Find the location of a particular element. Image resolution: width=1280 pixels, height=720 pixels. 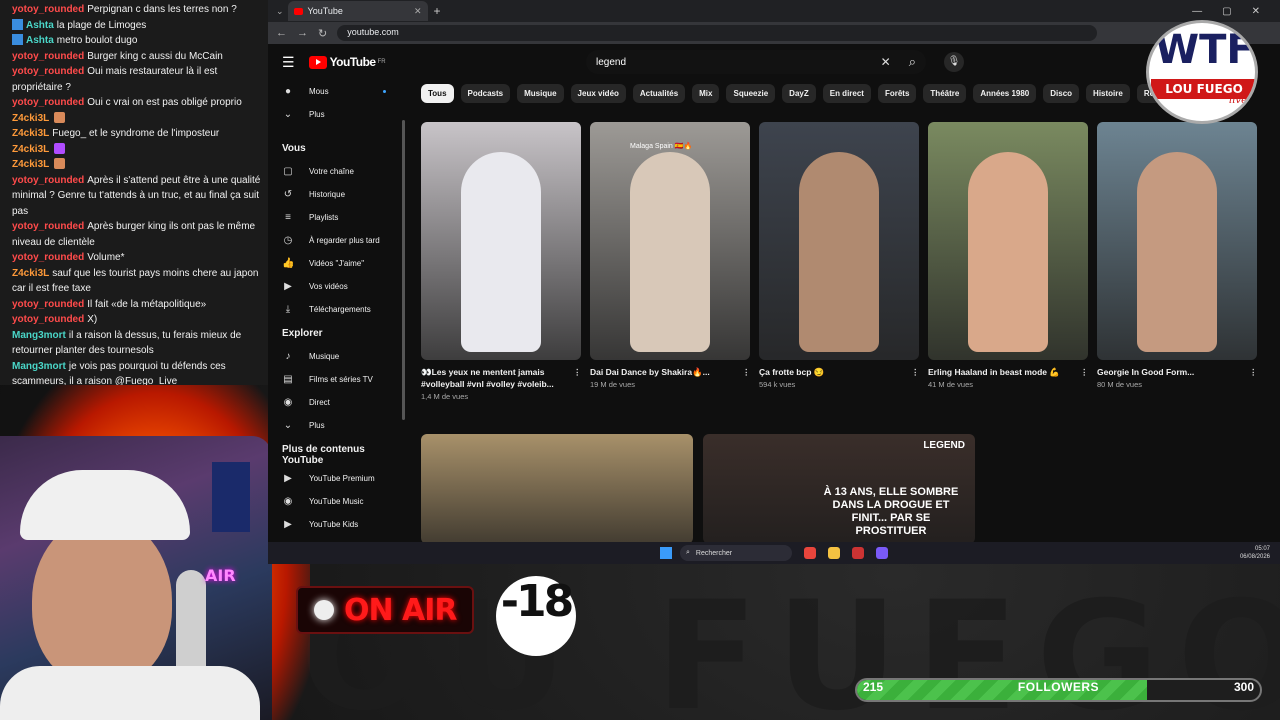

short-thumbnail: Malaga Spain 🇪🇸🔥 is located at coordinates (670, 241).